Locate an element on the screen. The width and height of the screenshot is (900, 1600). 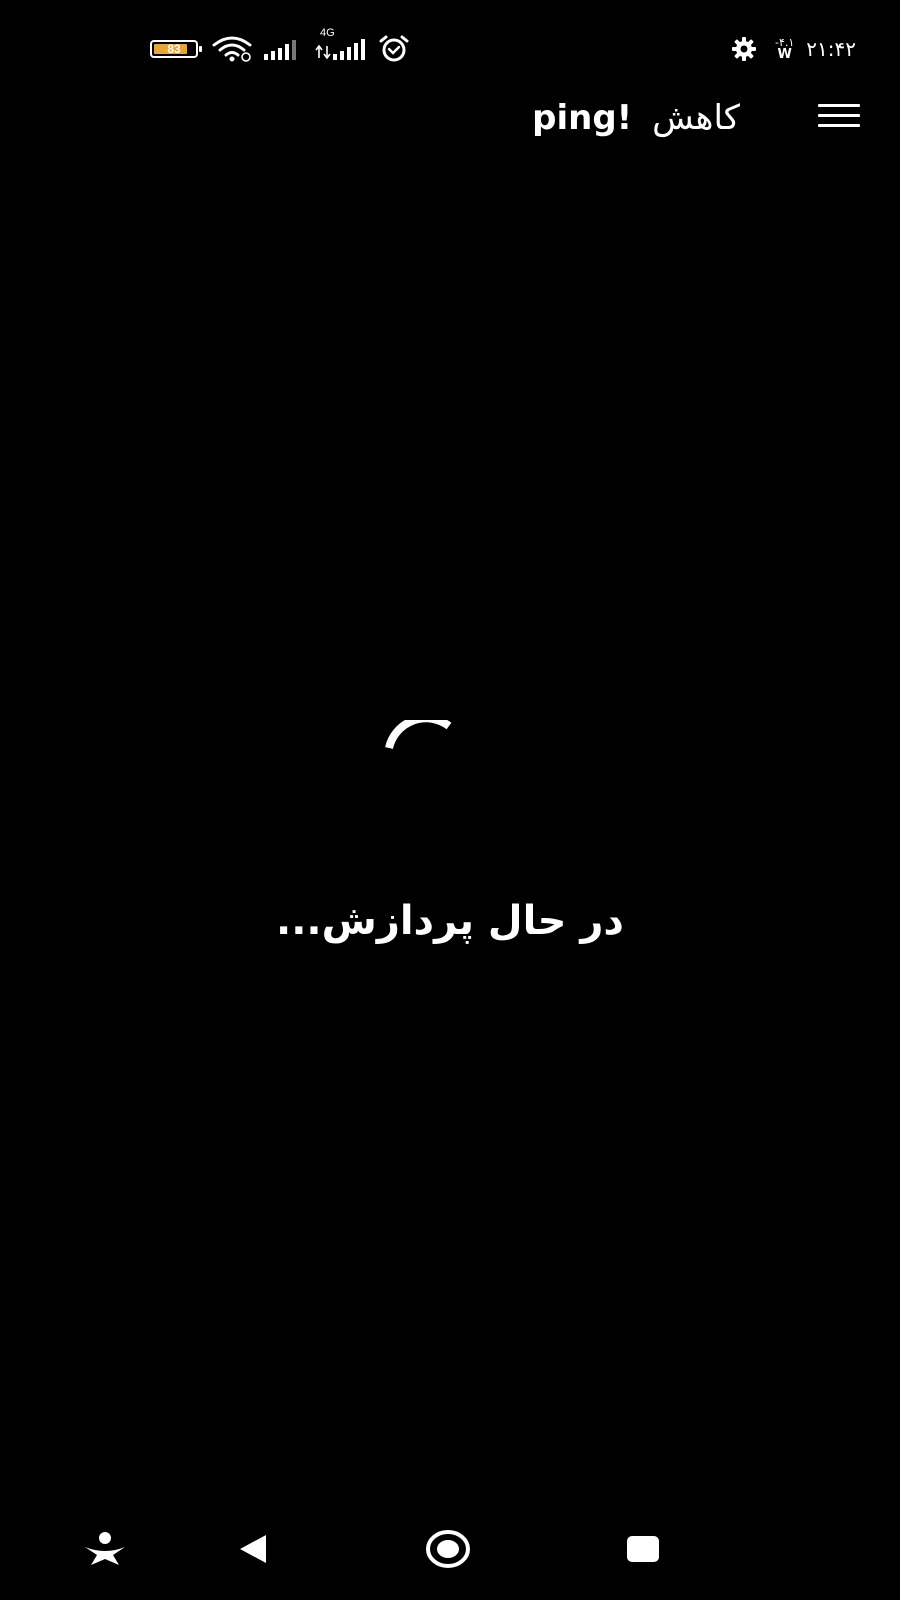
home-icon is located at coordinates (448, 1549).